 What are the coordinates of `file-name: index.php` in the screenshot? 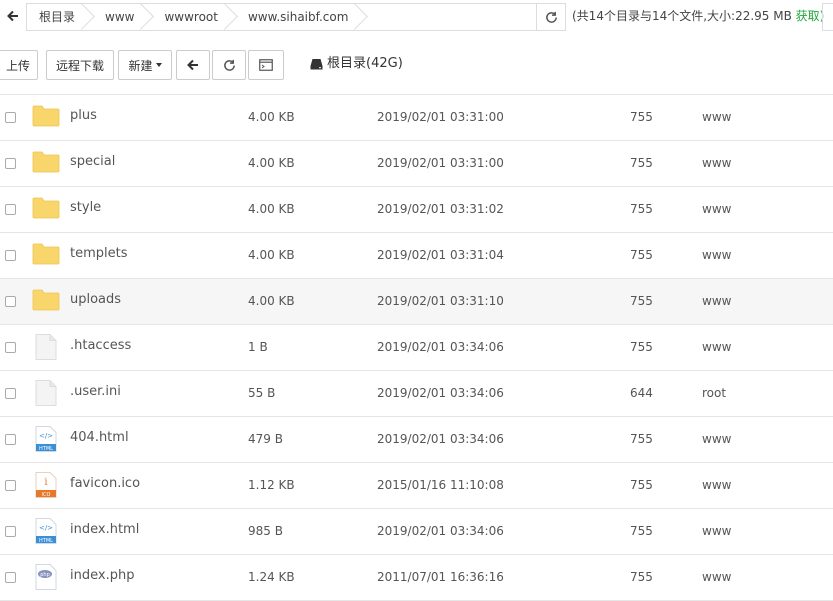 It's located at (102, 575).